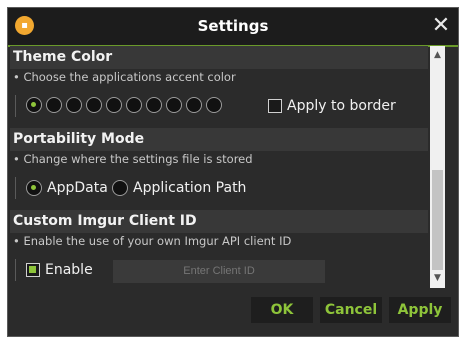 The image size is (468, 344). What do you see at coordinates (124, 105) in the screenshot?
I see `color-swatches` at bounding box center [124, 105].